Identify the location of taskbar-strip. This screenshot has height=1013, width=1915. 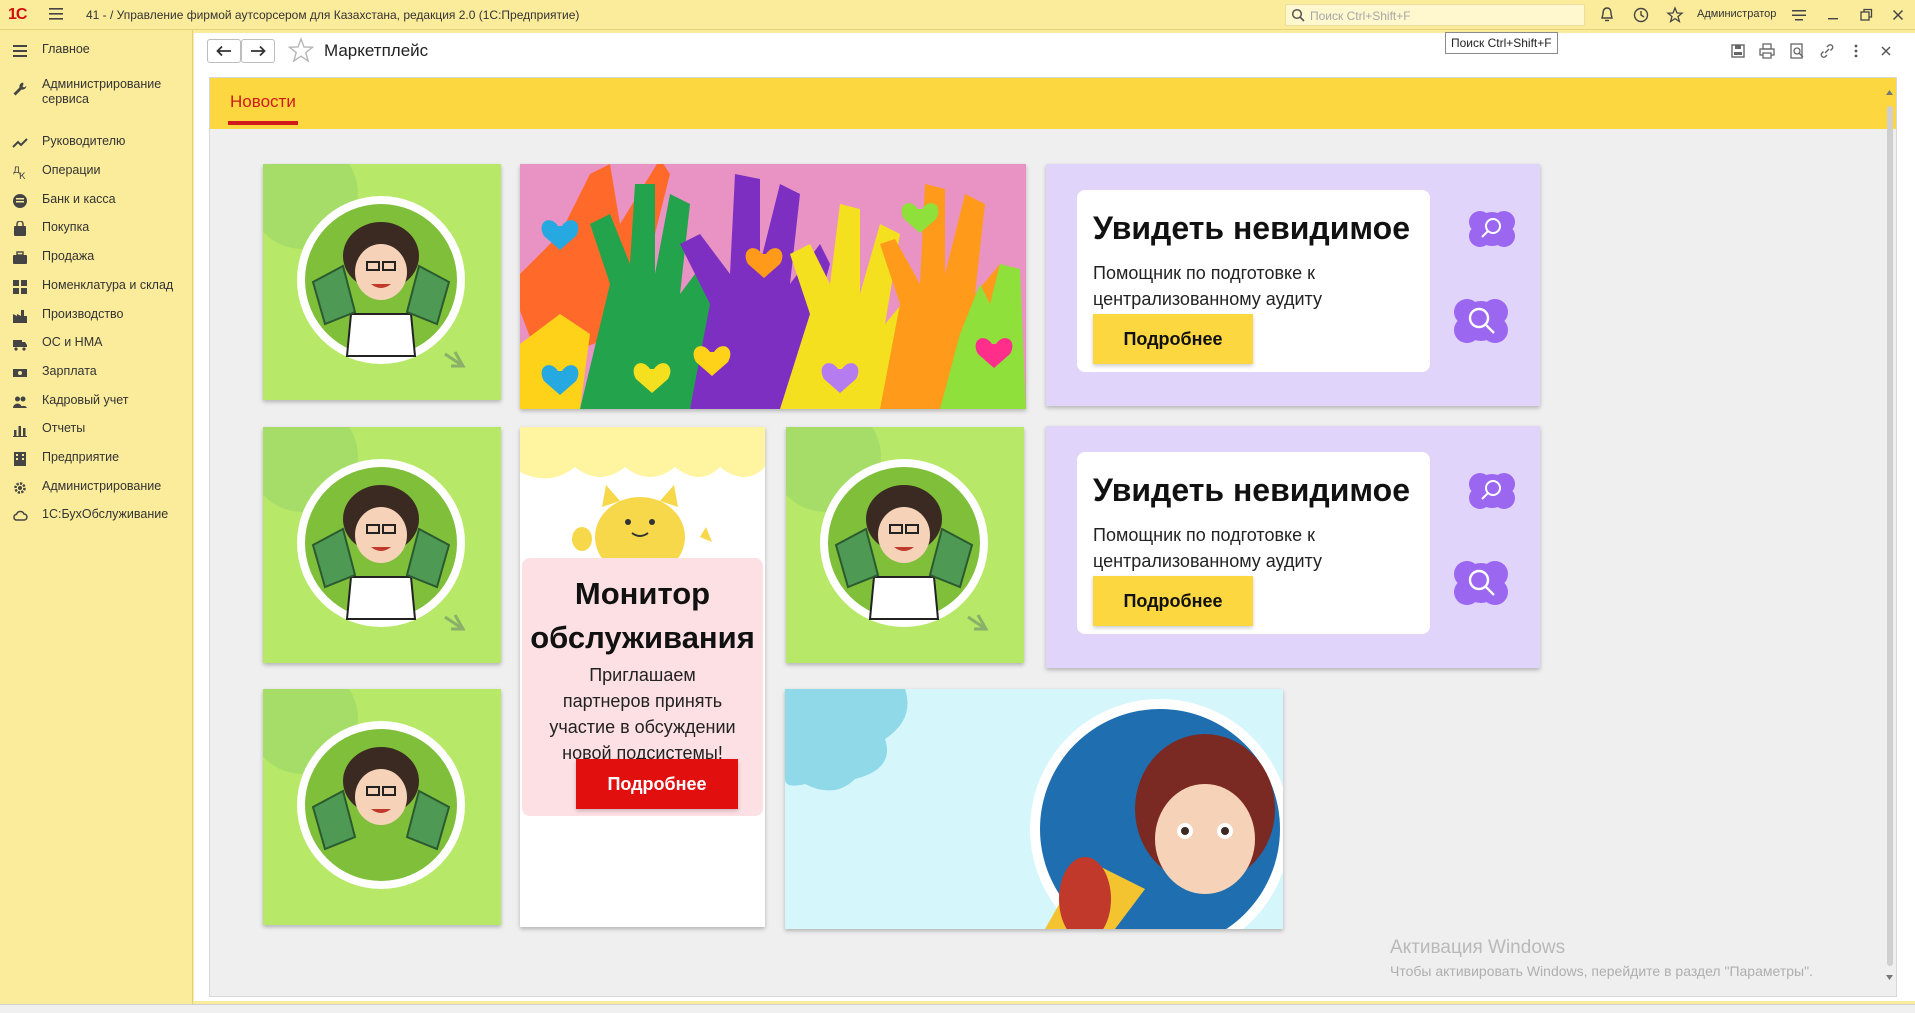
(957, 1008).